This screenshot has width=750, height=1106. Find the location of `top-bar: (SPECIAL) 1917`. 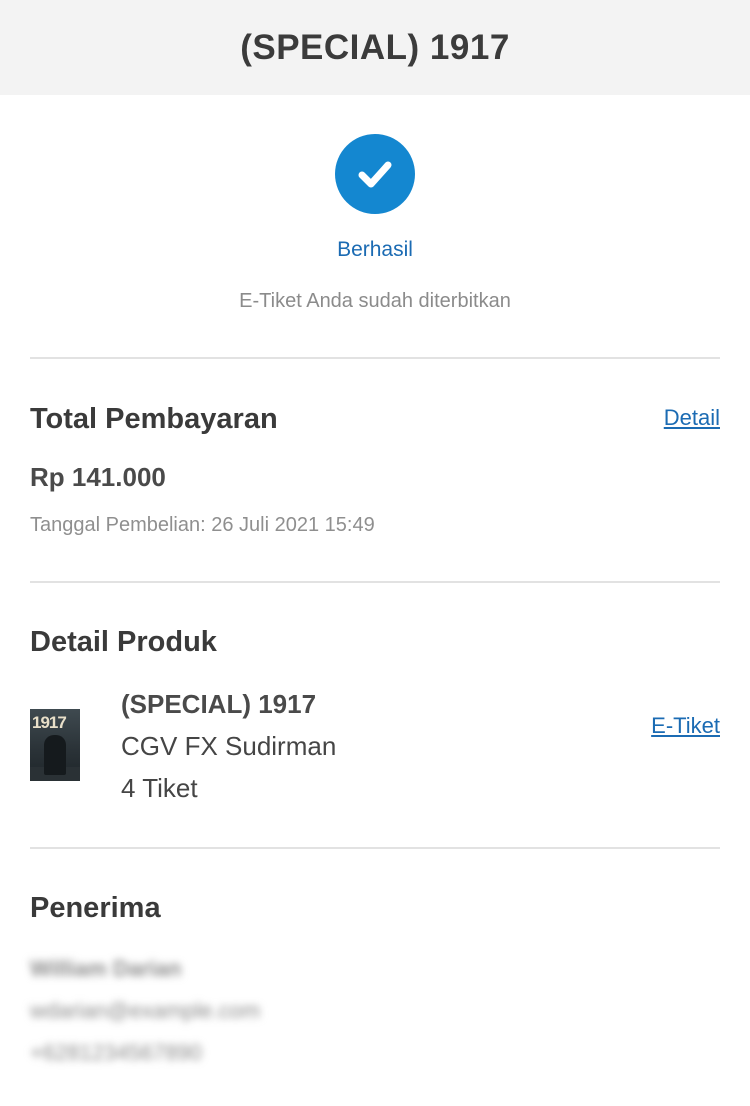

top-bar: (SPECIAL) 1917 is located at coordinates (375, 47).